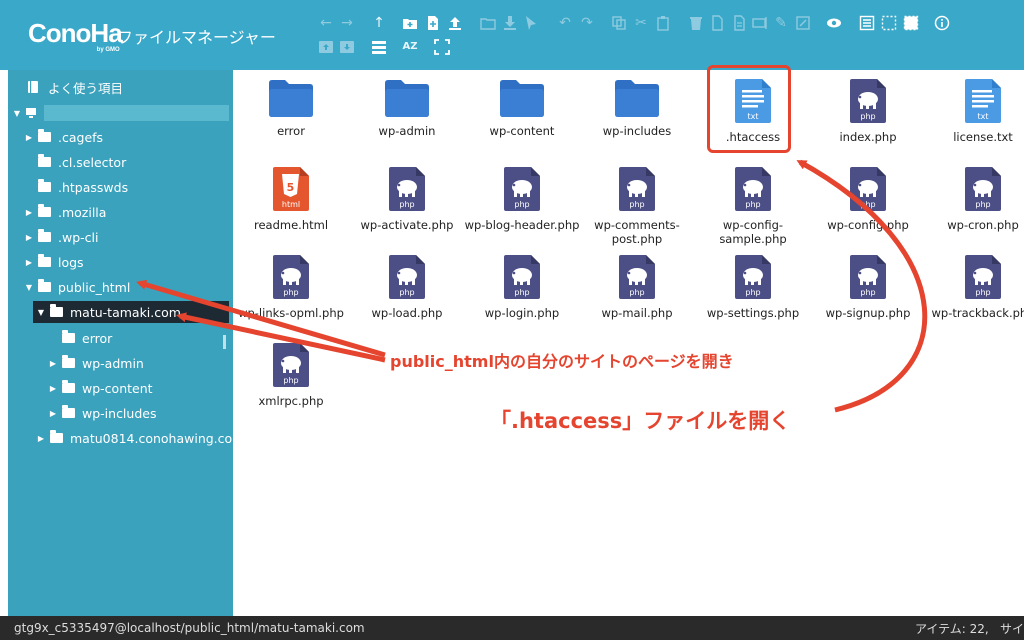  Describe the element at coordinates (834, 23) in the screenshot. I see `preview-icon` at that location.